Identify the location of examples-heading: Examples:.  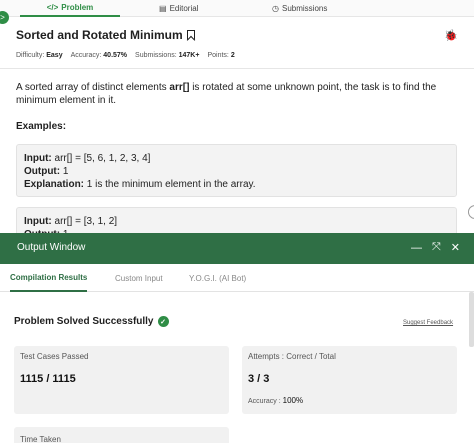
(41, 126).